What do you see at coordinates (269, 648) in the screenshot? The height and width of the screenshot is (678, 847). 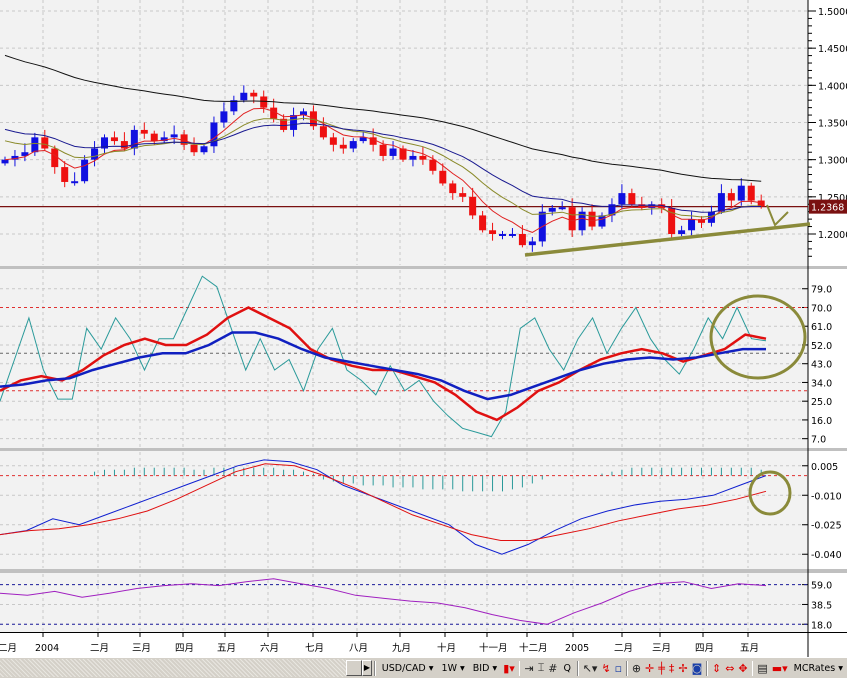 I see `time-label: 六月` at bounding box center [269, 648].